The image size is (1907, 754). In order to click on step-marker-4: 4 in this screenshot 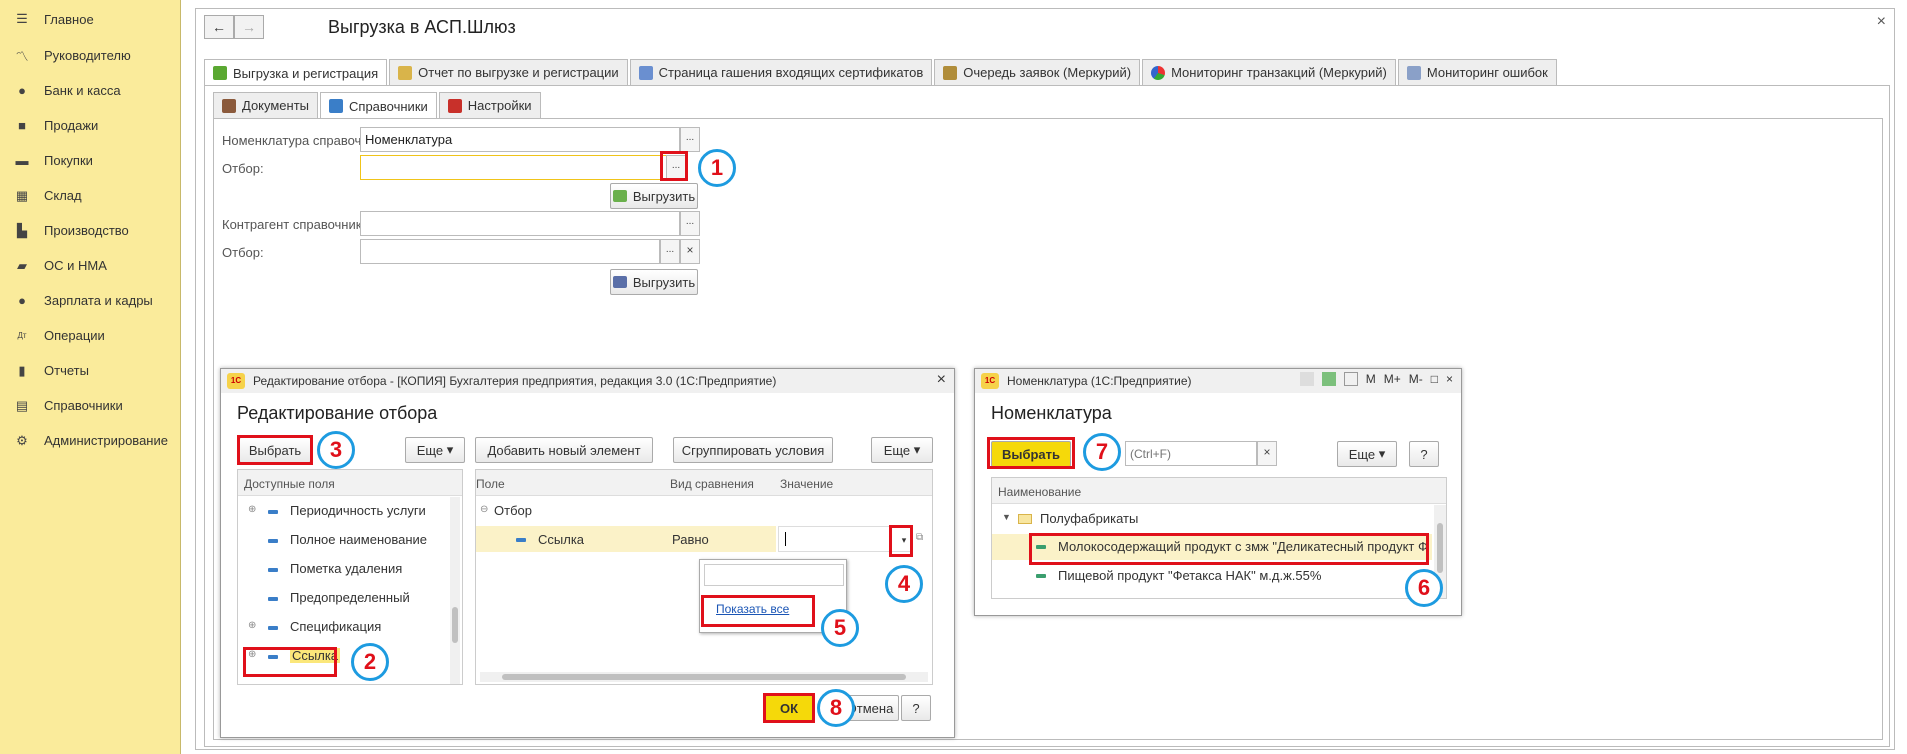, I will do `click(904, 584)`.